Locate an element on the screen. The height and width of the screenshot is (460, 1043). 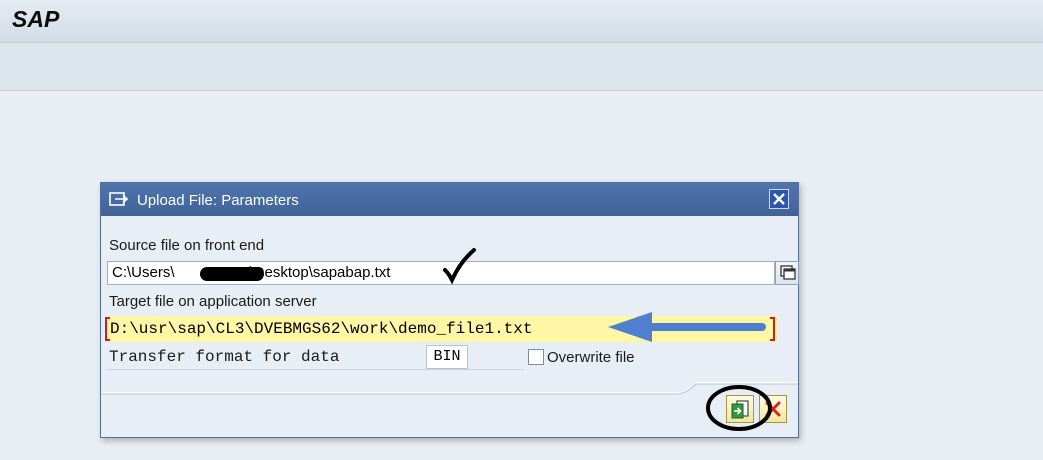
cancel-button is located at coordinates (773, 409).